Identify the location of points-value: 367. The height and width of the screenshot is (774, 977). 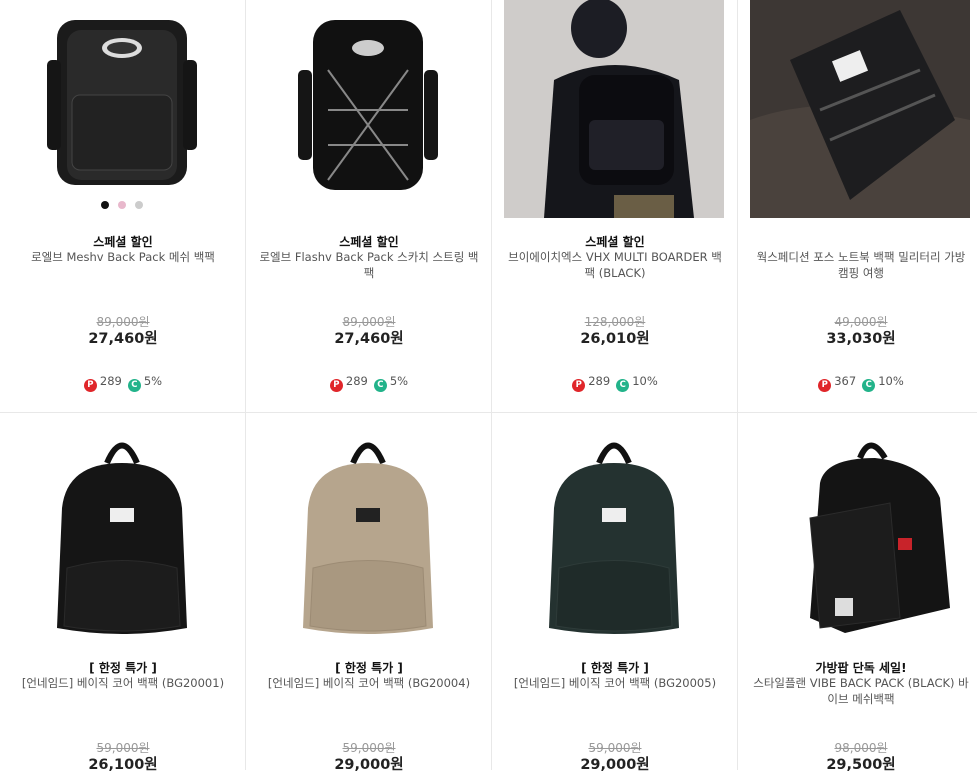
(845, 381).